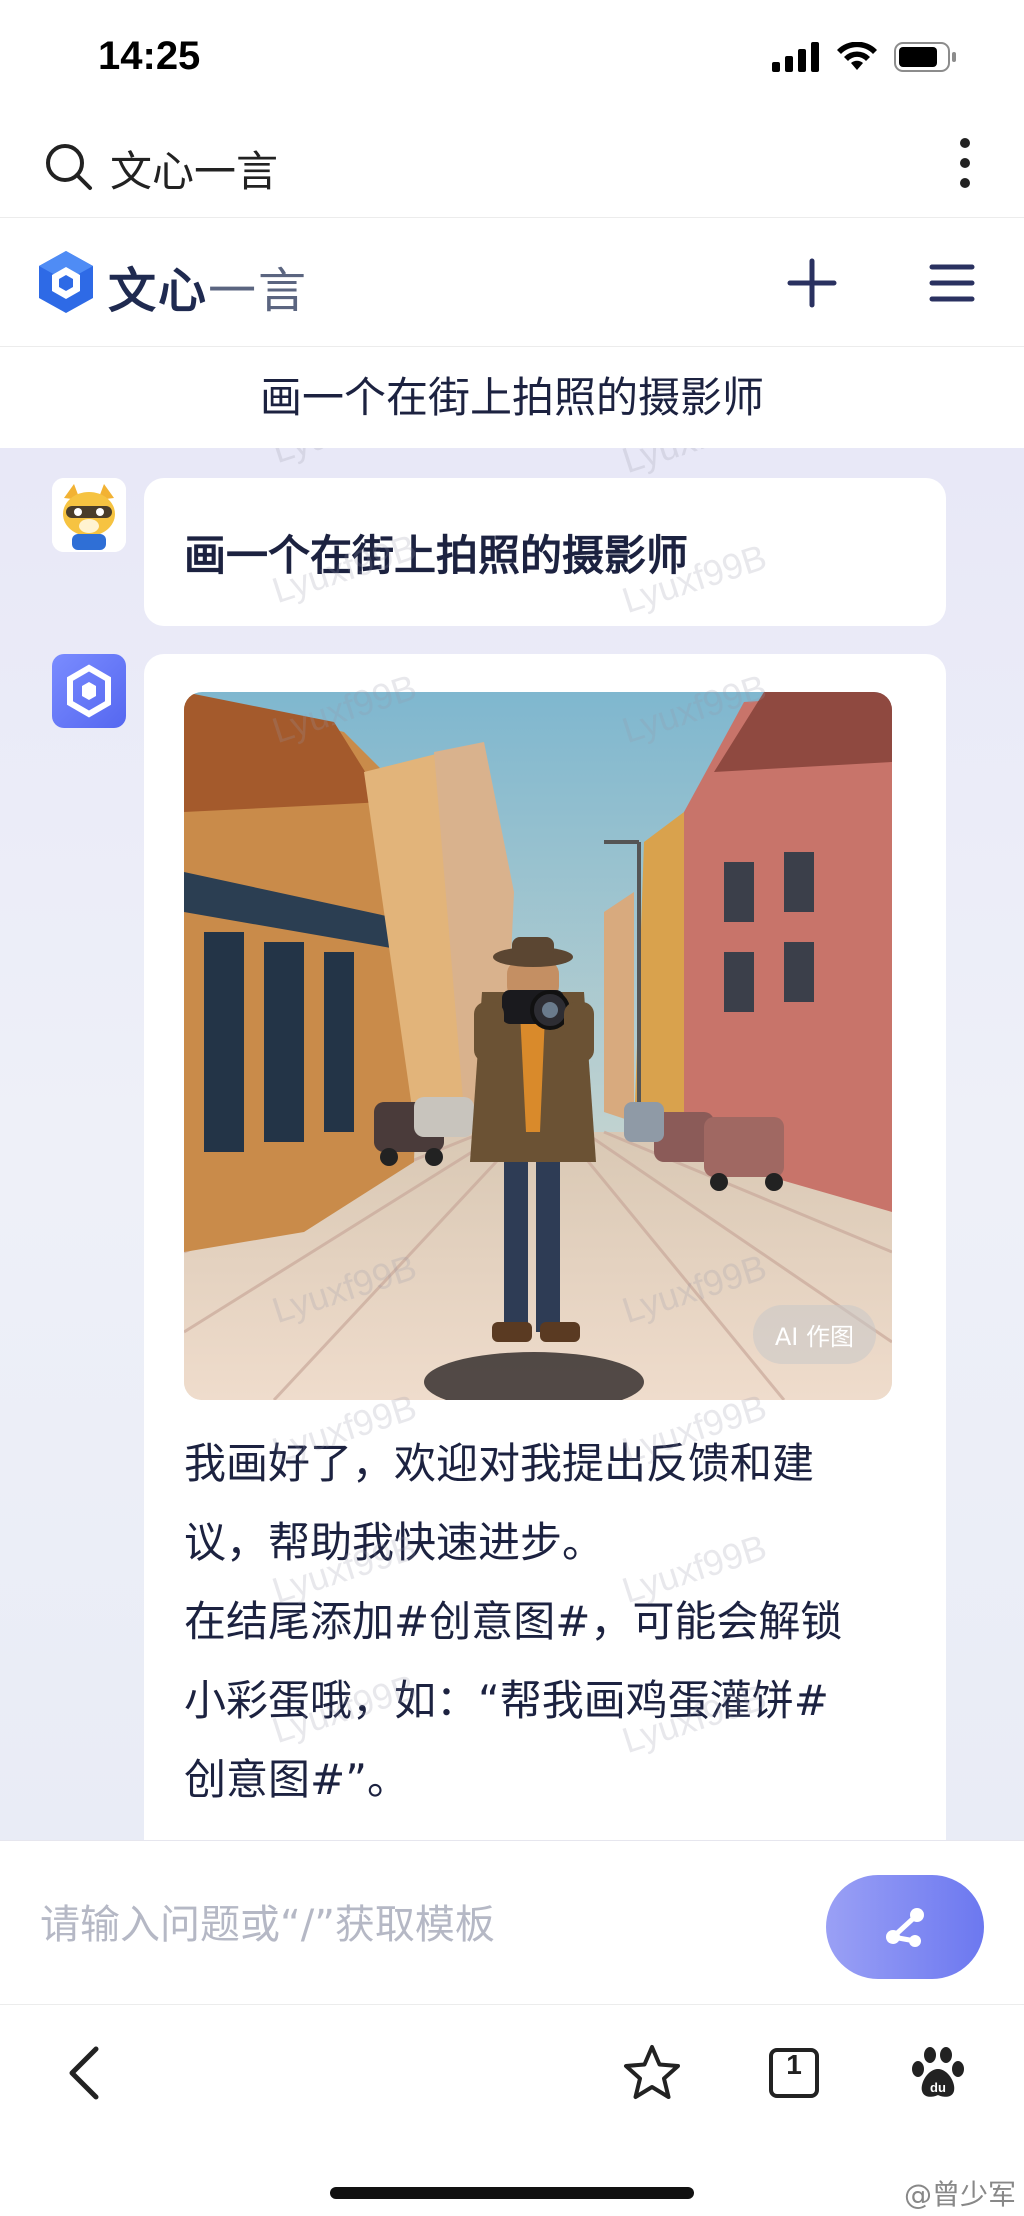 Image resolution: width=1024 pixels, height=2216 pixels. What do you see at coordinates (296, 1779) in the screenshot?
I see `reply-line: 创意图#”。` at bounding box center [296, 1779].